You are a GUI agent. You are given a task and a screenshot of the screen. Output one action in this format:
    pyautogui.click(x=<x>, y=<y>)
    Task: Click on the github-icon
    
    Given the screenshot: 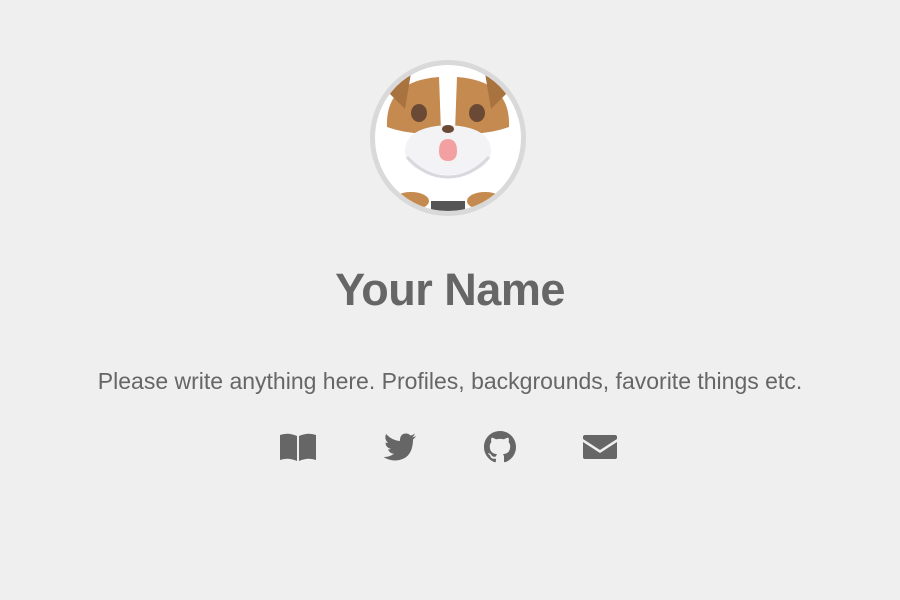 What is the action you would take?
    pyautogui.click(x=500, y=447)
    